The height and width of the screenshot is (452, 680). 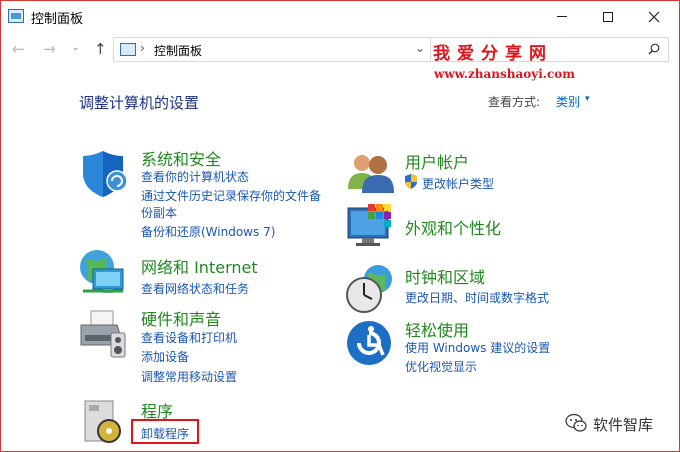 I want to click on clock-globe-icon, so click(x=370, y=289).